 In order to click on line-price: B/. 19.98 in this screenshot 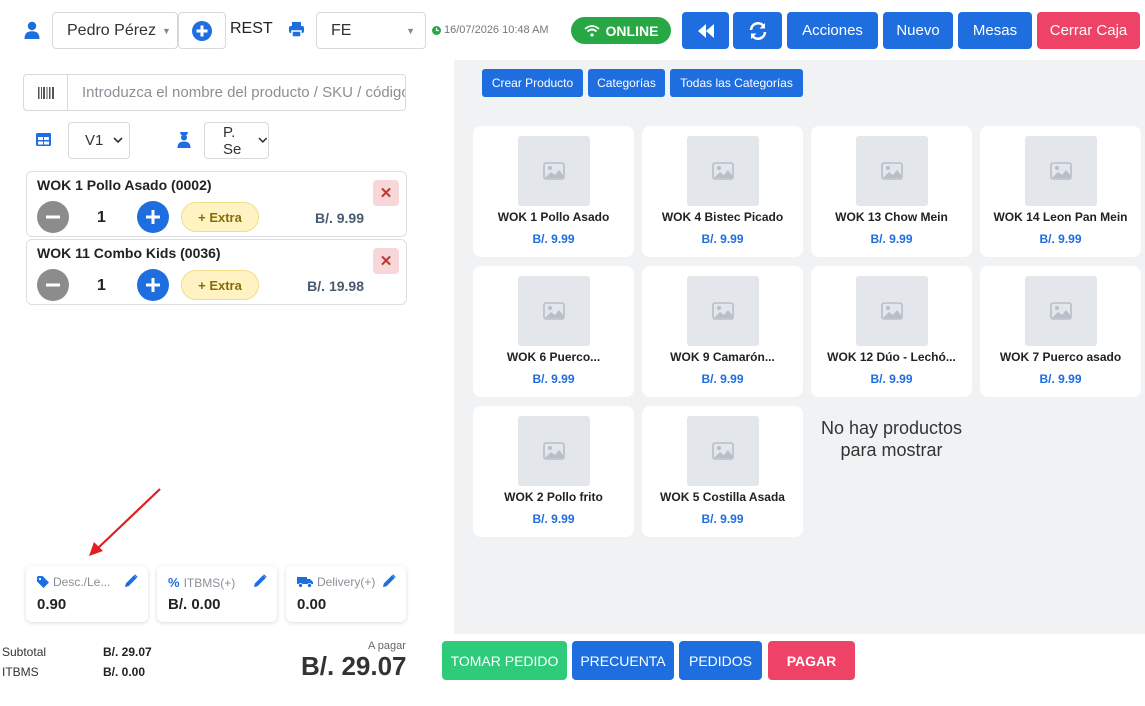, I will do `click(335, 286)`.